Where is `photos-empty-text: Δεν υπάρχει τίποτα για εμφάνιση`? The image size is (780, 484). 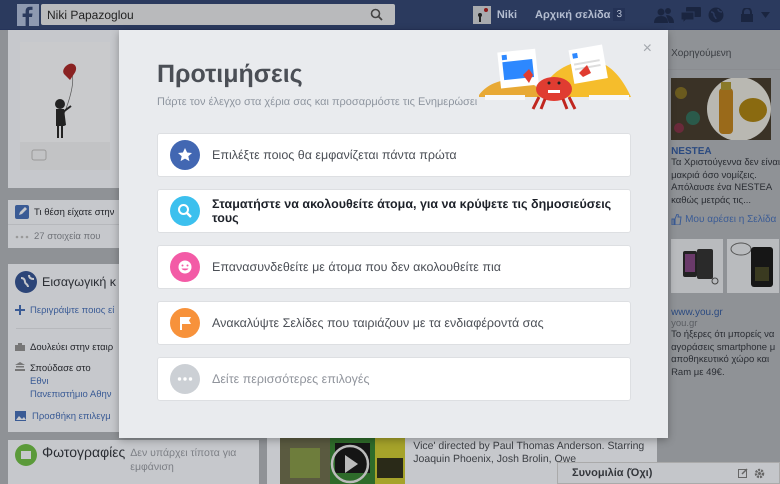 photos-empty-text: Δεν υπάρχει τίποτα για εμφάνιση is located at coordinates (184, 460).